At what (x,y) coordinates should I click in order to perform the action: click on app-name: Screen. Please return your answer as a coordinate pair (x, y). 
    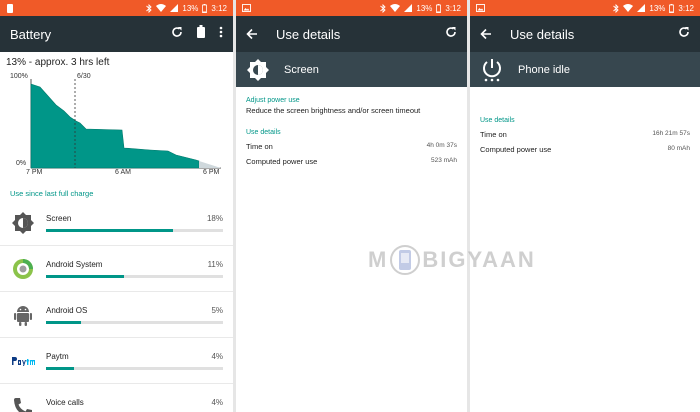
    Looking at the image, I should click on (301, 69).